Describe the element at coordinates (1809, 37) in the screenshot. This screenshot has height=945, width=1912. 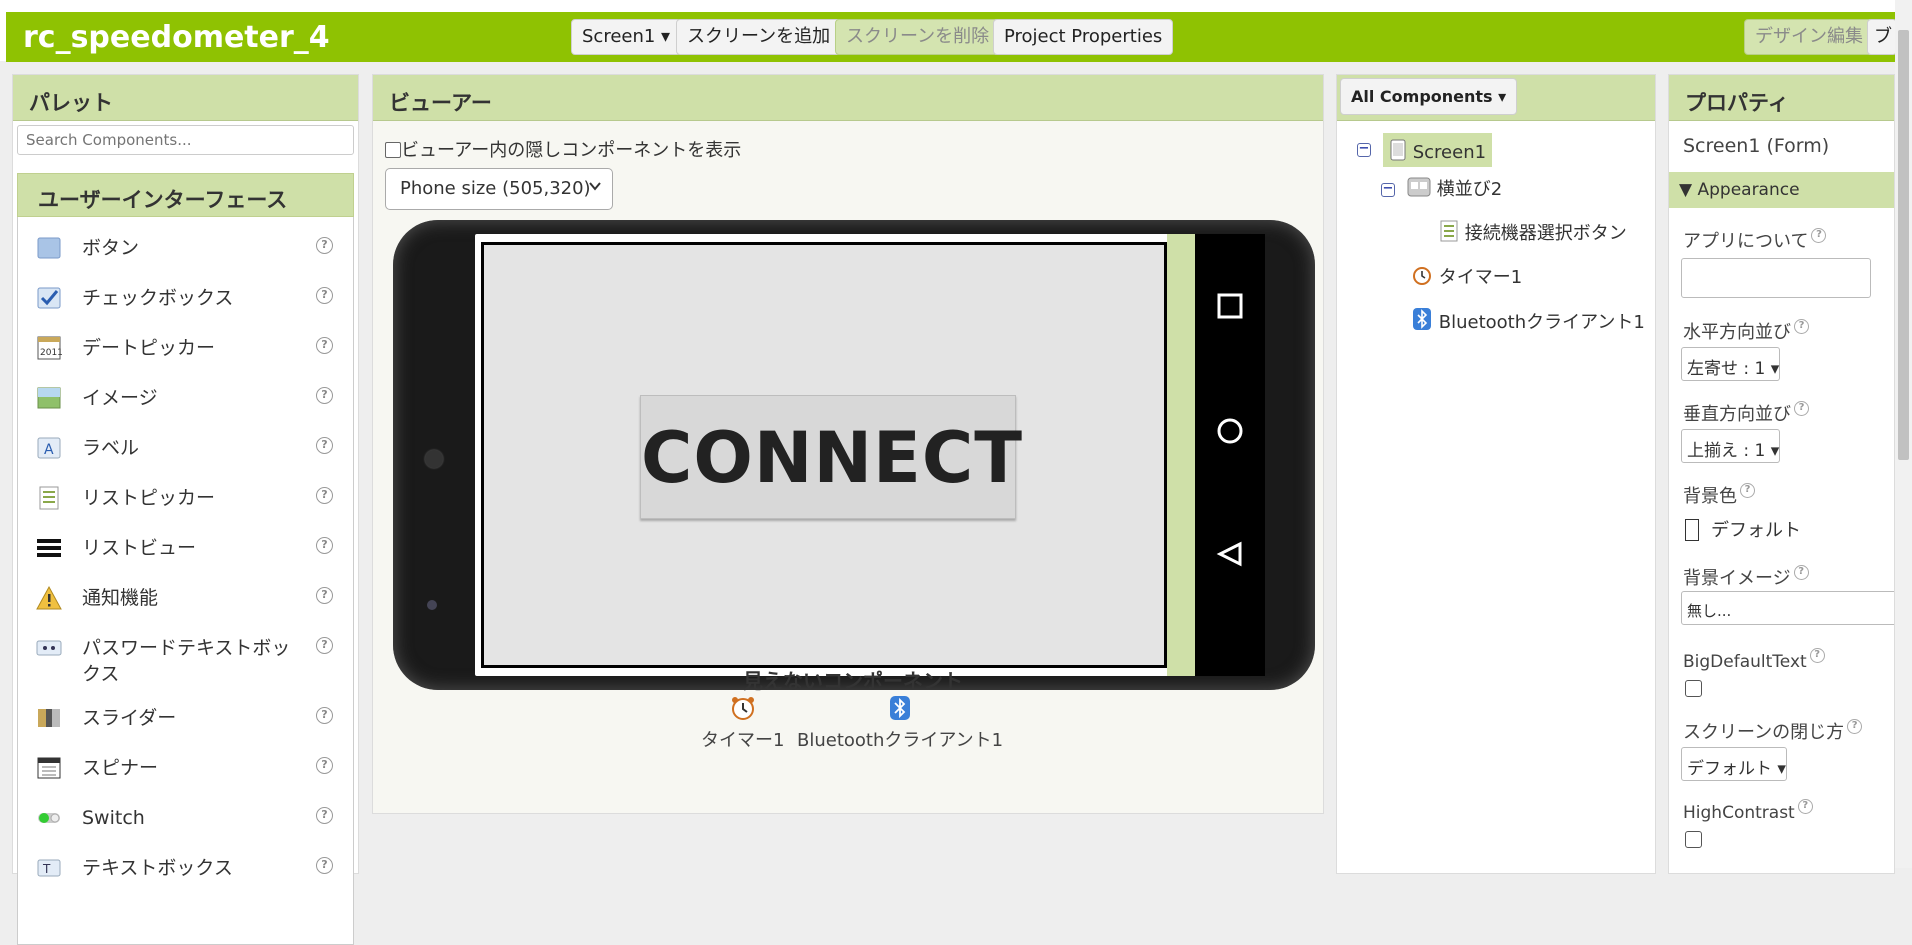
I see `design-edit-button: デザイン編集` at that location.